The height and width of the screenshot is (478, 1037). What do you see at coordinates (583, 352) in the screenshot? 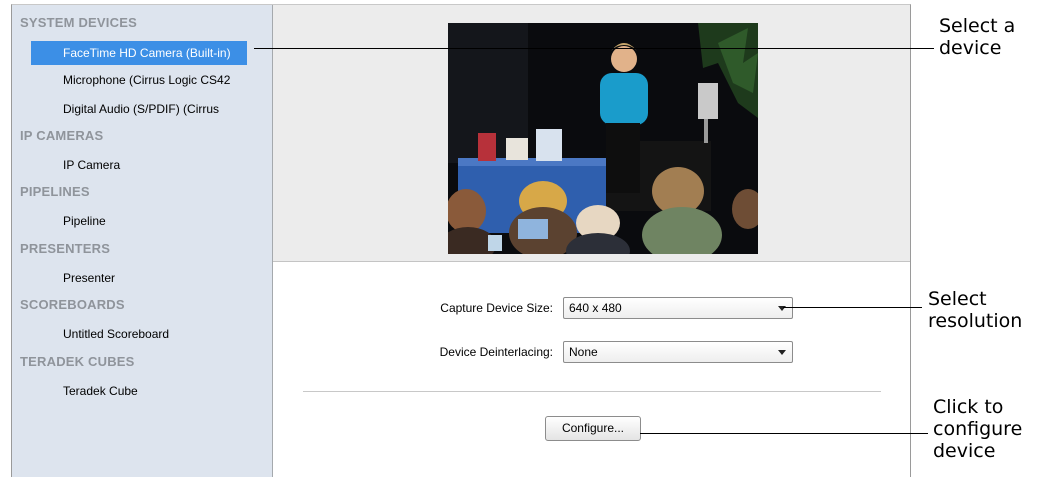
I see `deinterlacing-value: None` at bounding box center [583, 352].